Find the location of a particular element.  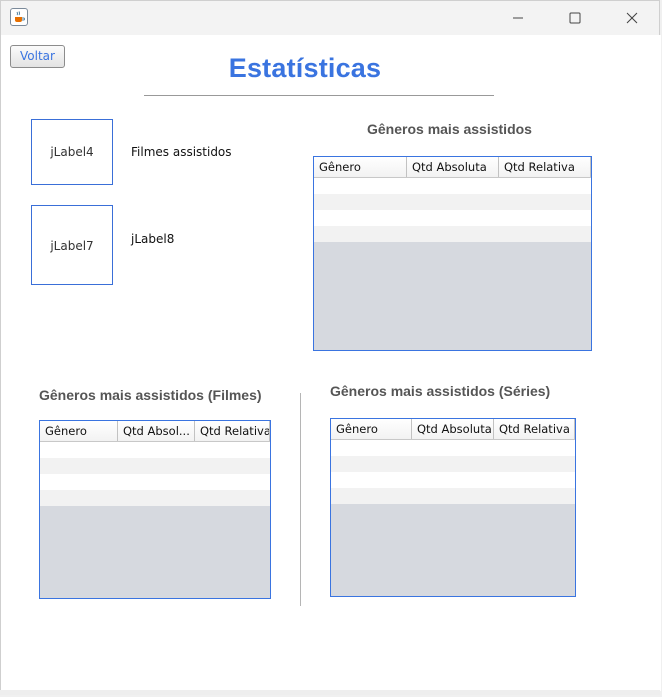

title-divider is located at coordinates (319, 95).